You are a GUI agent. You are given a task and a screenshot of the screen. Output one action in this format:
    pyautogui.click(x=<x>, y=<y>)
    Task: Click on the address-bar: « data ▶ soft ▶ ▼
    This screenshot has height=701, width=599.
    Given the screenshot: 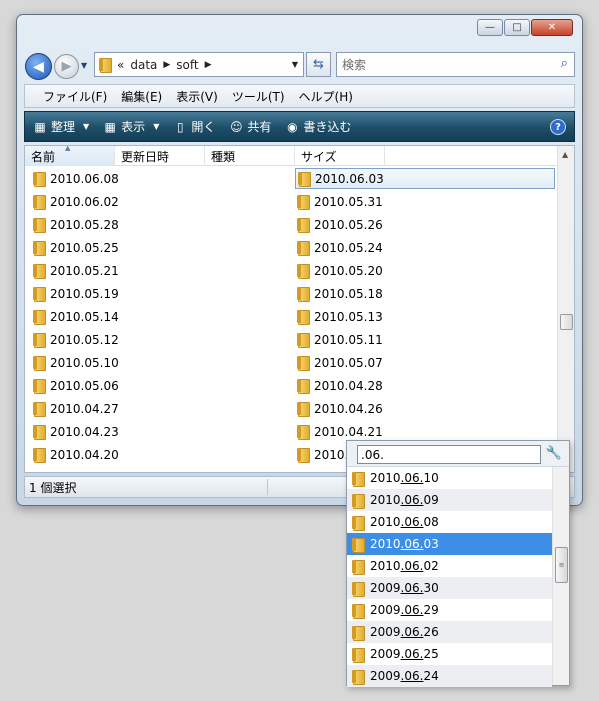 What is the action you would take?
    pyautogui.click(x=199, y=64)
    